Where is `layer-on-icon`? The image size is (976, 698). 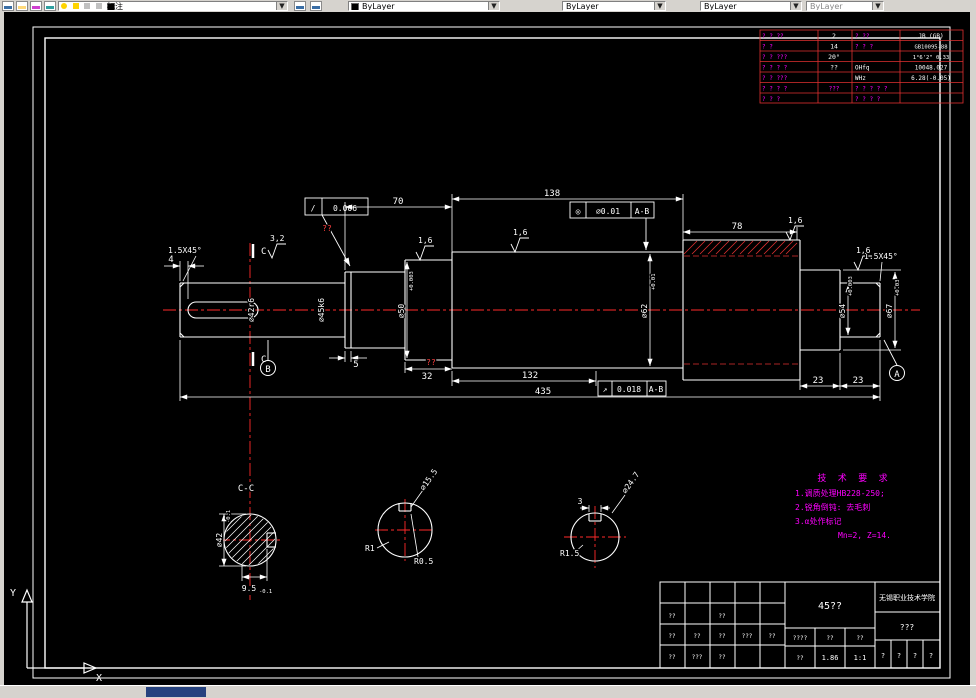
layer-on-icon is located at coordinates (64, 6).